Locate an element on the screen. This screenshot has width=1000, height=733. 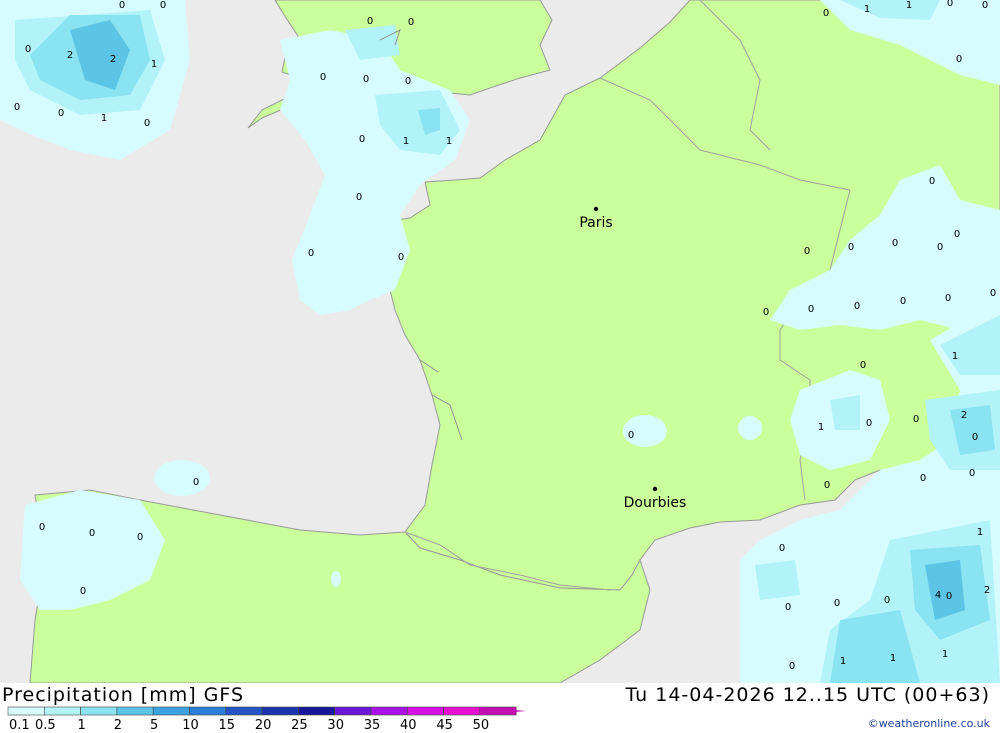
legend-label: 5 is located at coordinates (154, 725).